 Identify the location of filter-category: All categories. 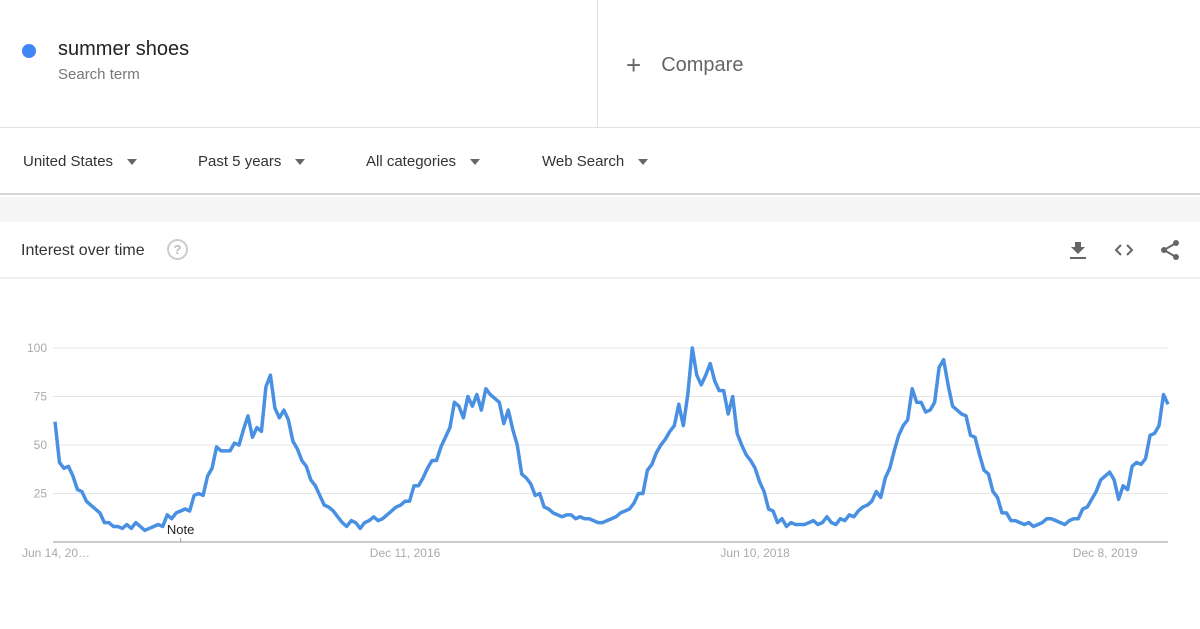
(423, 161).